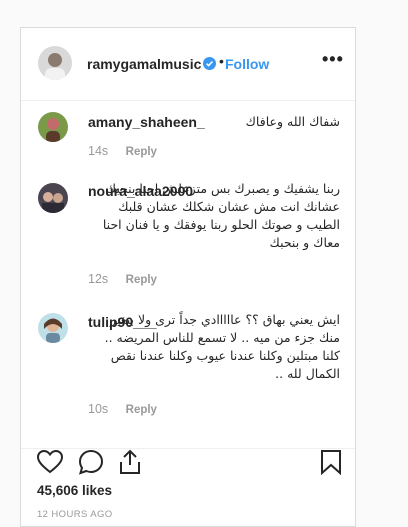 The image size is (408, 527). I want to click on author-username: ramygamalmusic, so click(144, 64).